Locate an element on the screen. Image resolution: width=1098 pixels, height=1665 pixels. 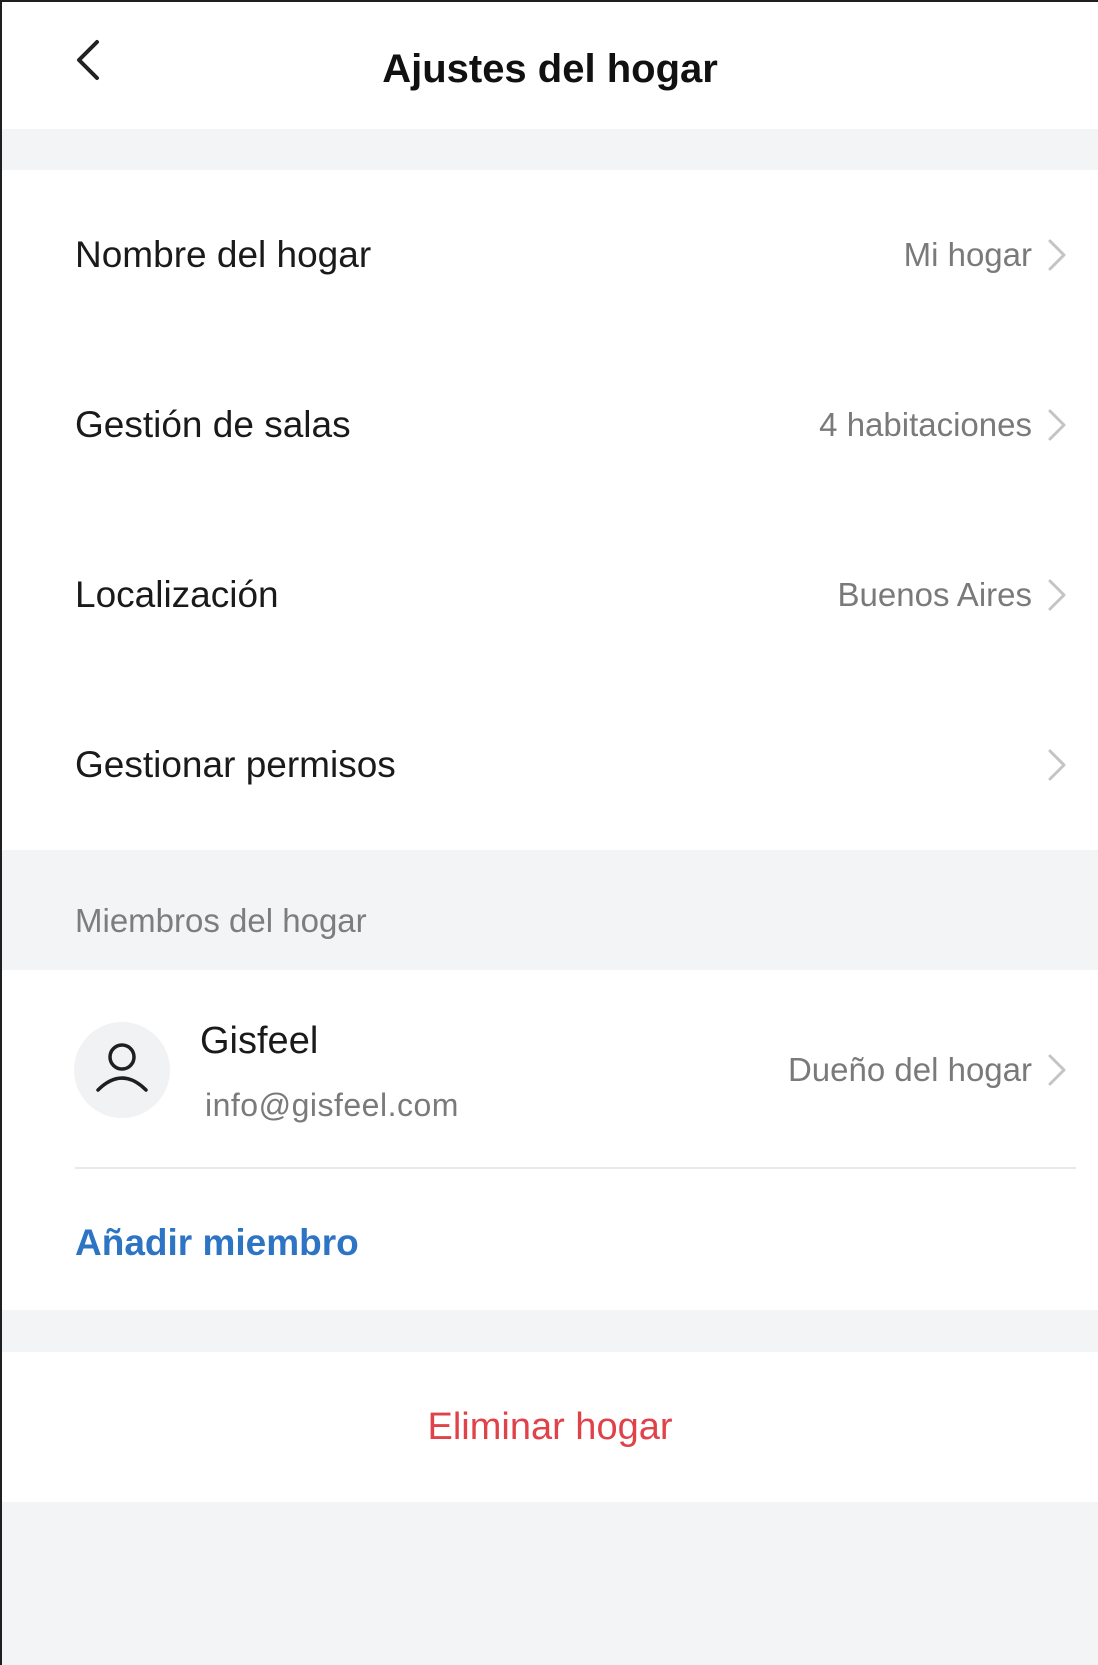
settings-row-label: Nombre del hogar is located at coordinates (223, 254).